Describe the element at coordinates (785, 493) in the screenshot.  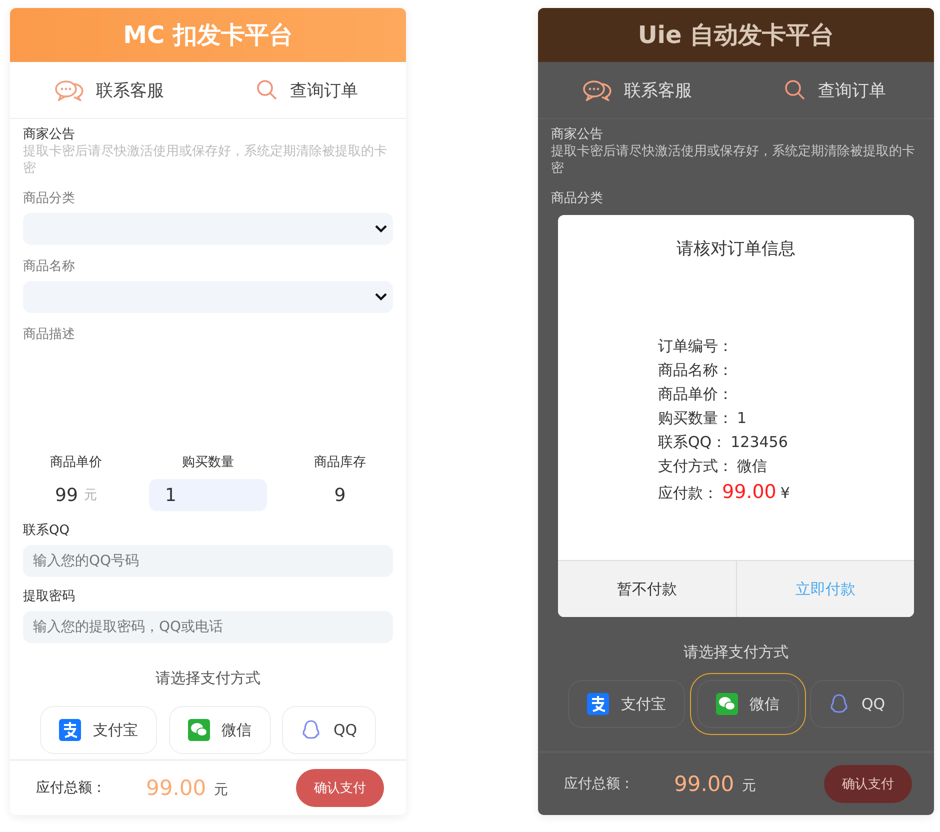
I see `currency-sign: ¥` at that location.